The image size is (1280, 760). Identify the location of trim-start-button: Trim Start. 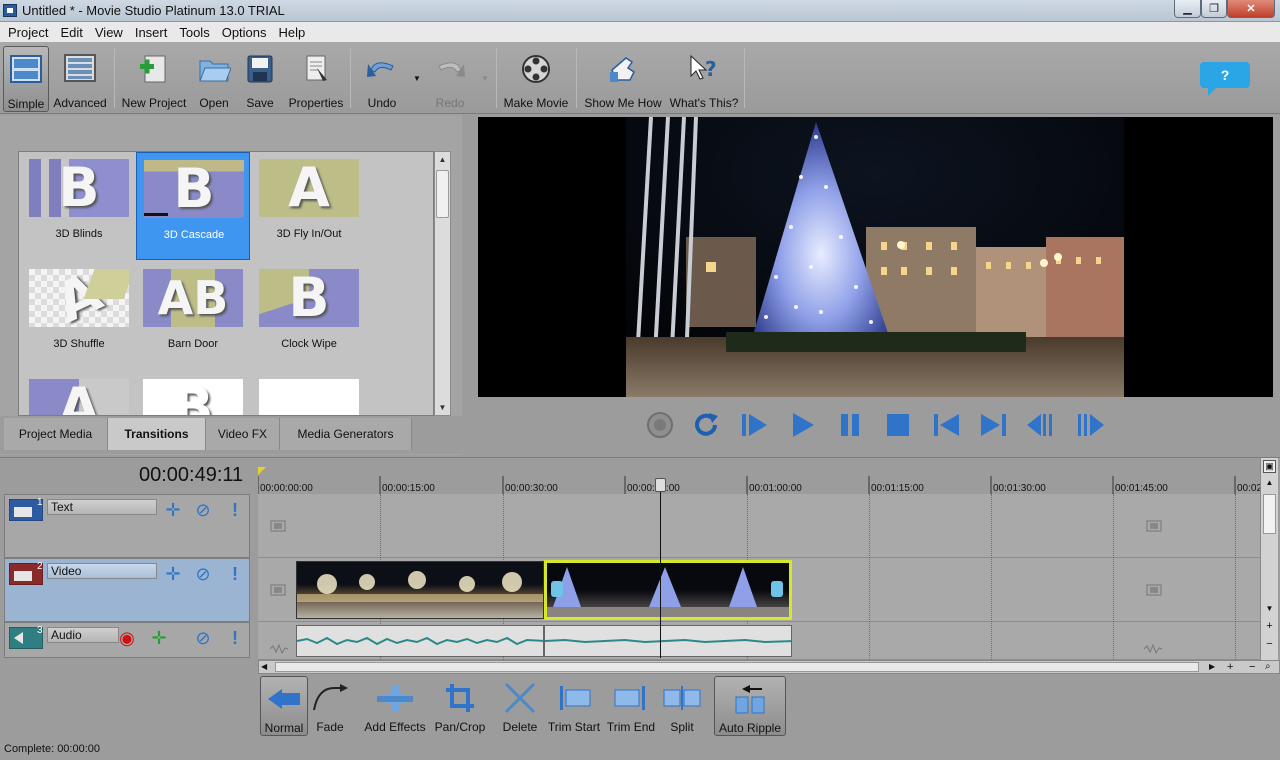
(574, 706).